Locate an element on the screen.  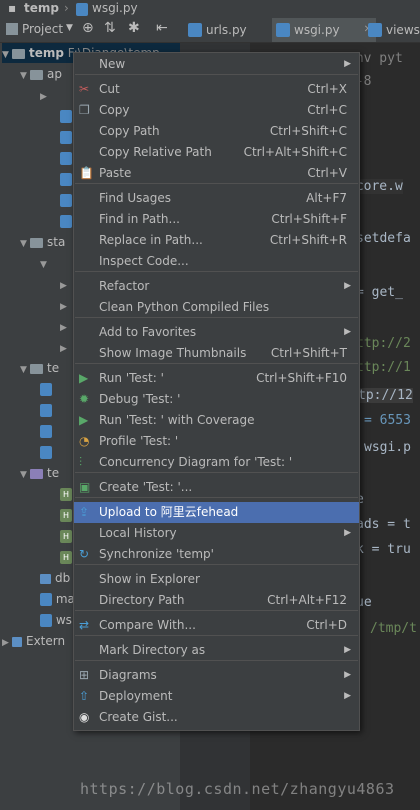
tree-item: ▼ ap is located at coordinates (41, 74).